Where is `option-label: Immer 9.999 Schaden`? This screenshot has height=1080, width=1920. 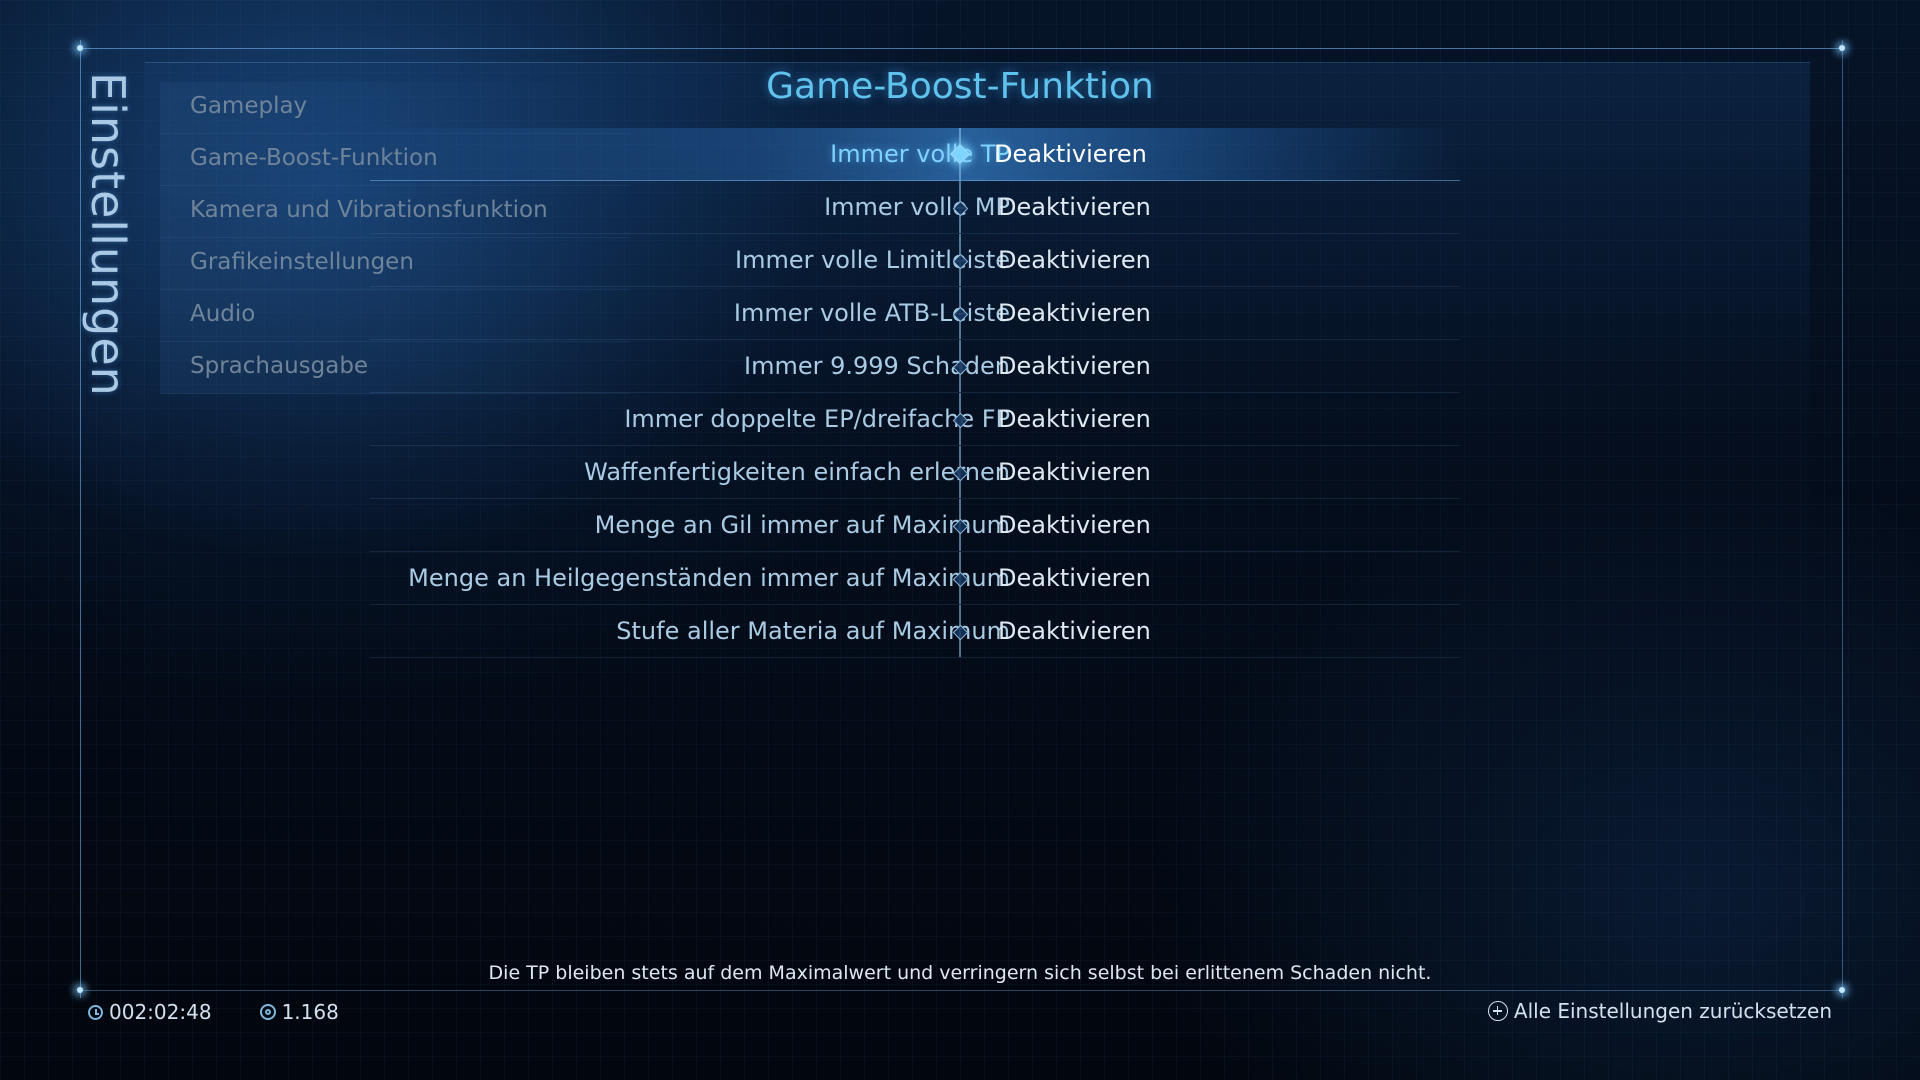 option-label: Immer 9.999 Schaden is located at coordinates (877, 366).